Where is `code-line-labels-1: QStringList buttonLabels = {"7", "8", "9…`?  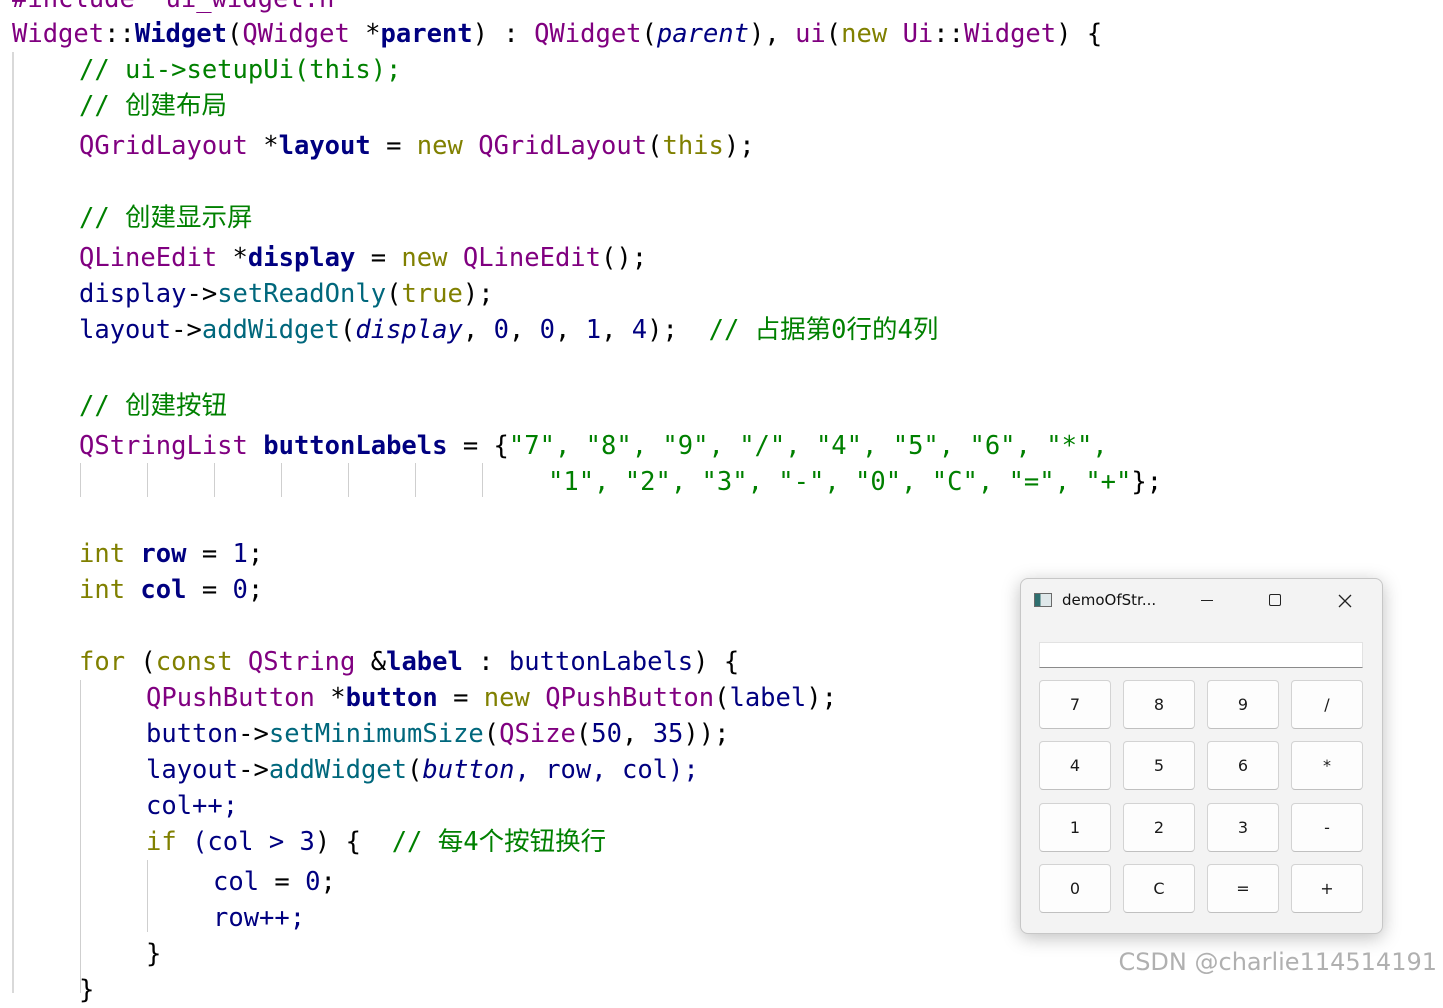 code-line-labels-1: QStringList buttonLabels = {"7", "8", "9… is located at coordinates (593, 446).